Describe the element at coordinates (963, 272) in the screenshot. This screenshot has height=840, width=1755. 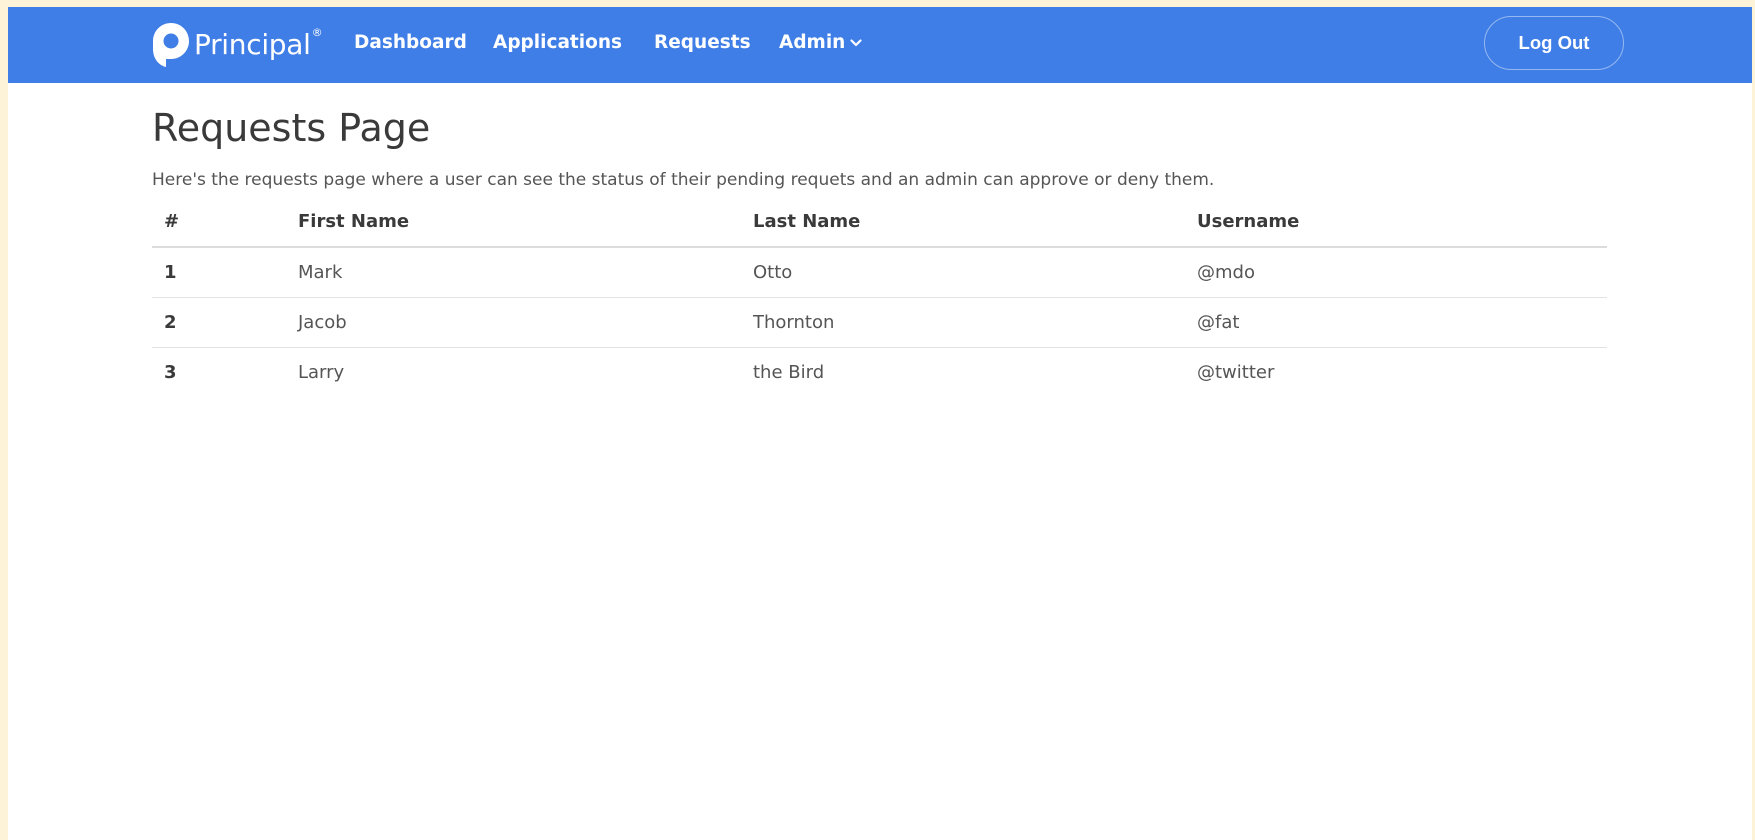
I see `cell-last-name: Otto` at that location.